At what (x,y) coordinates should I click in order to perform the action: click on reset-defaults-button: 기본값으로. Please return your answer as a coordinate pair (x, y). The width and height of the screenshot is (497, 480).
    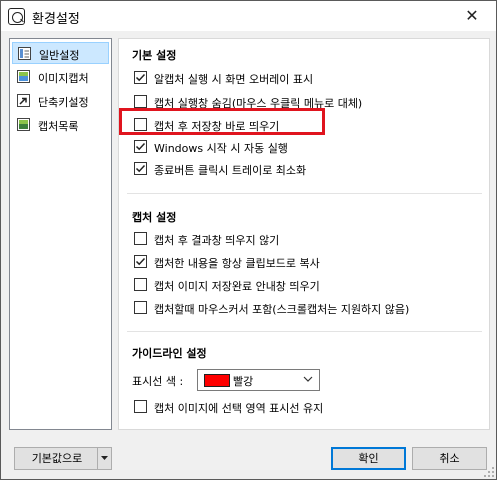
    Looking at the image, I should click on (63, 458).